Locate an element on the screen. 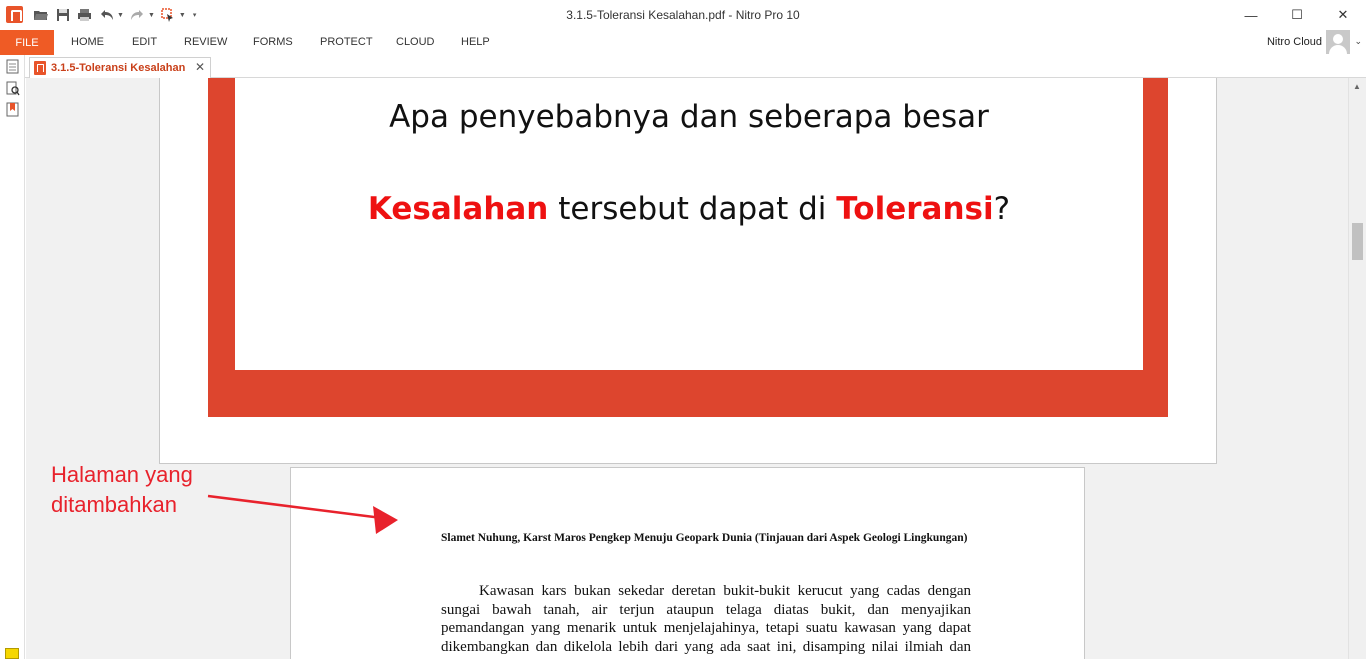 The height and width of the screenshot is (659, 1366). document-tab-label: 3.1.5-Toleransi Kesalahan is located at coordinates (118, 68).